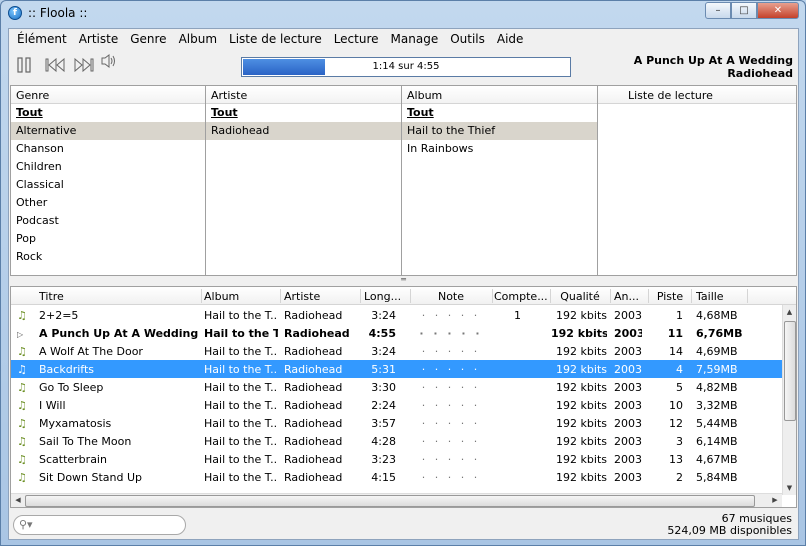 The image size is (806, 546). I want to click on menu-manage: Manage, so click(417, 39).